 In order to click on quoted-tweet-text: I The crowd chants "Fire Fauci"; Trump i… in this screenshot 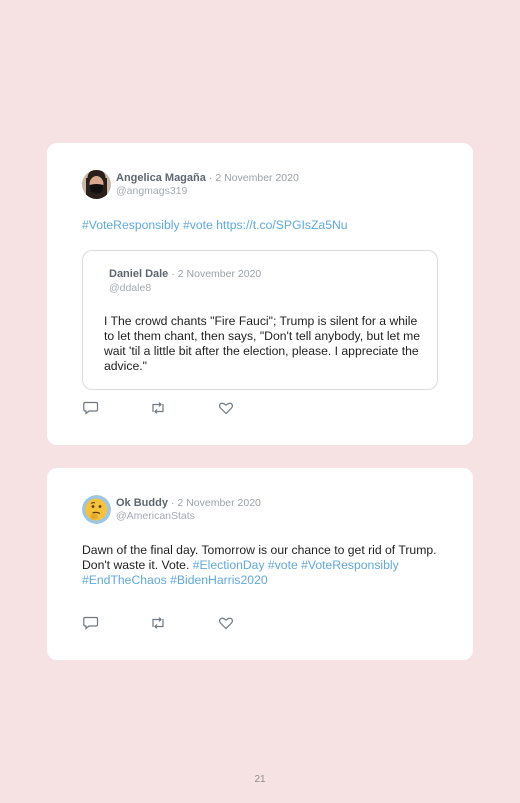, I will do `click(262, 343)`.